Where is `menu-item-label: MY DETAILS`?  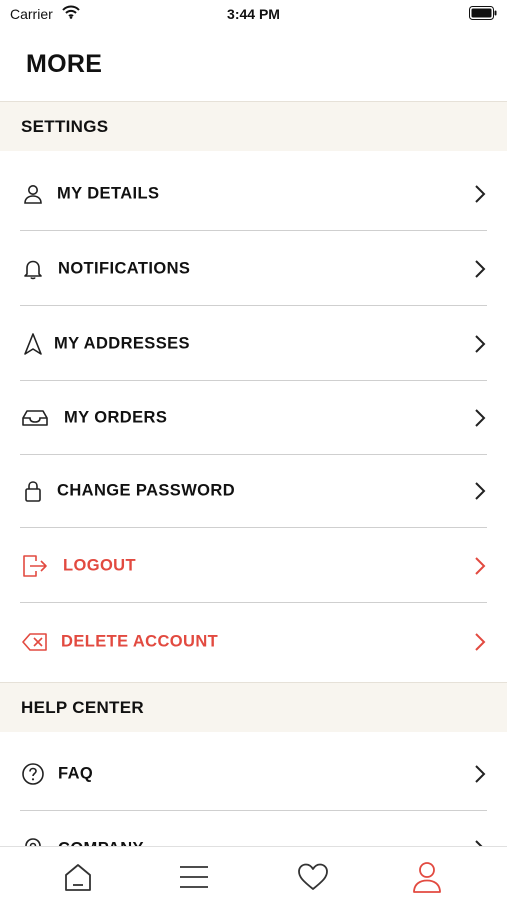
menu-item-label: MY DETAILS is located at coordinates (108, 193).